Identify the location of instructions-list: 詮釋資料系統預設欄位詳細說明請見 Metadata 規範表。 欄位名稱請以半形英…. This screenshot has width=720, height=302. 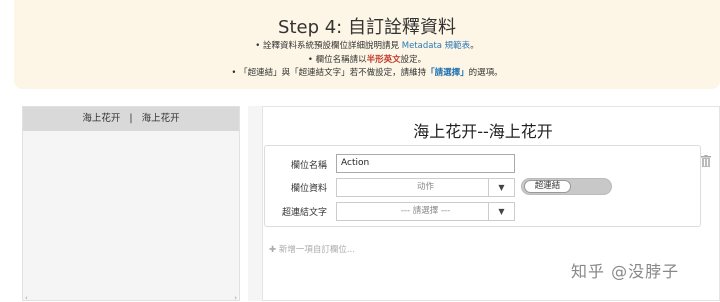
(367, 60).